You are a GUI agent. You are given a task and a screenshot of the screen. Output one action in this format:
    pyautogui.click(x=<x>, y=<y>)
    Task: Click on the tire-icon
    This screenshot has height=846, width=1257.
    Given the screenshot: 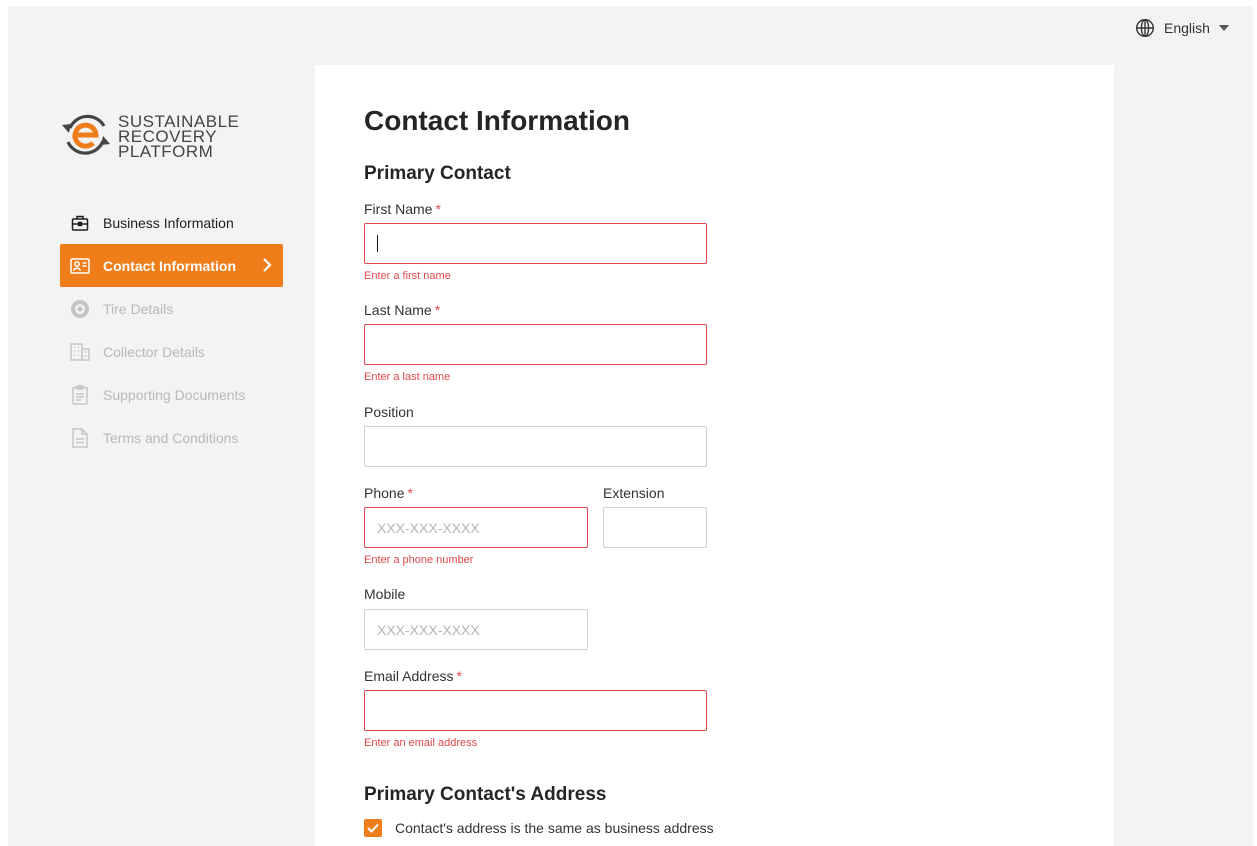 What is the action you would take?
    pyautogui.click(x=80, y=309)
    